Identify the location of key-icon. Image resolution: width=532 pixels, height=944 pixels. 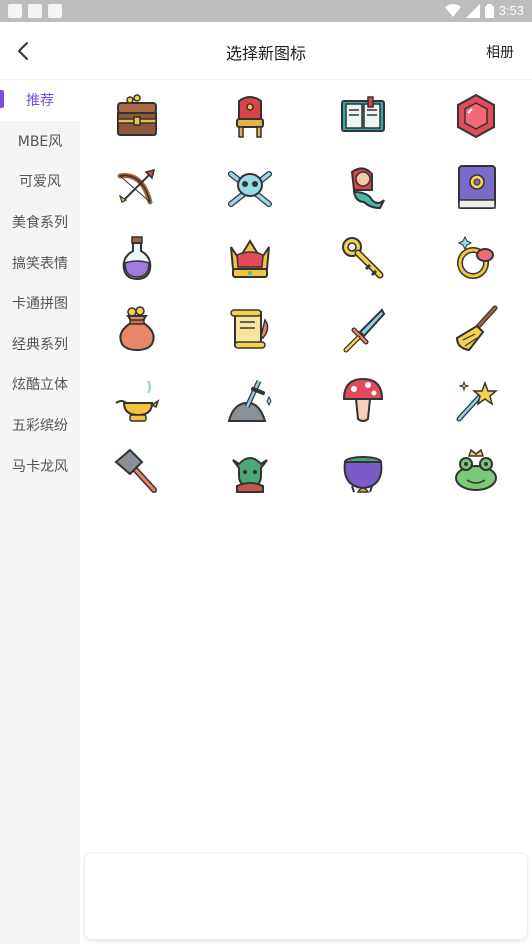
(362, 257).